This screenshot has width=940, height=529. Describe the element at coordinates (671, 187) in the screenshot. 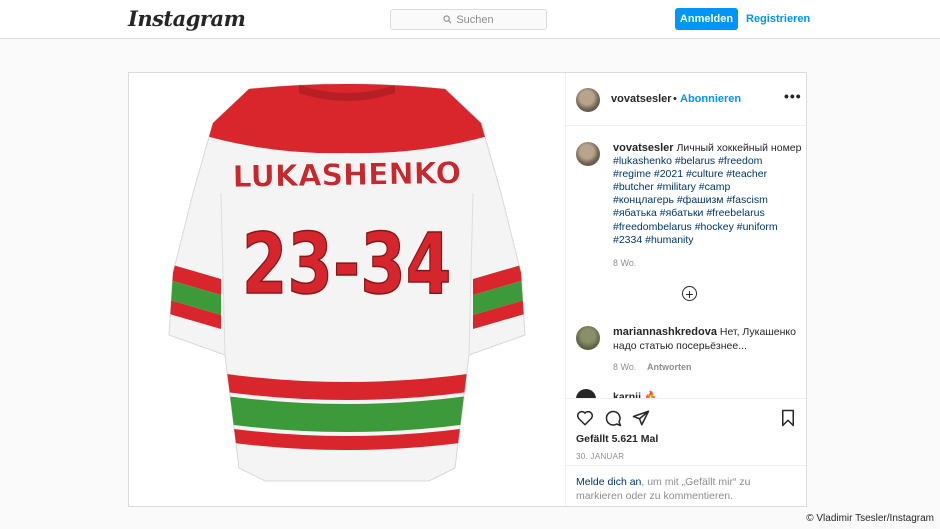

I see `hashtags-line-3: #butcher #military #camp` at that location.